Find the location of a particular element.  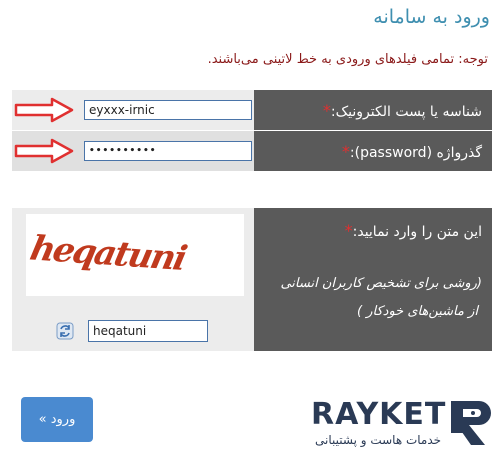

email-row: eyxxx-irnic شناسه یا پست الکترونیک:* is located at coordinates (252, 110).